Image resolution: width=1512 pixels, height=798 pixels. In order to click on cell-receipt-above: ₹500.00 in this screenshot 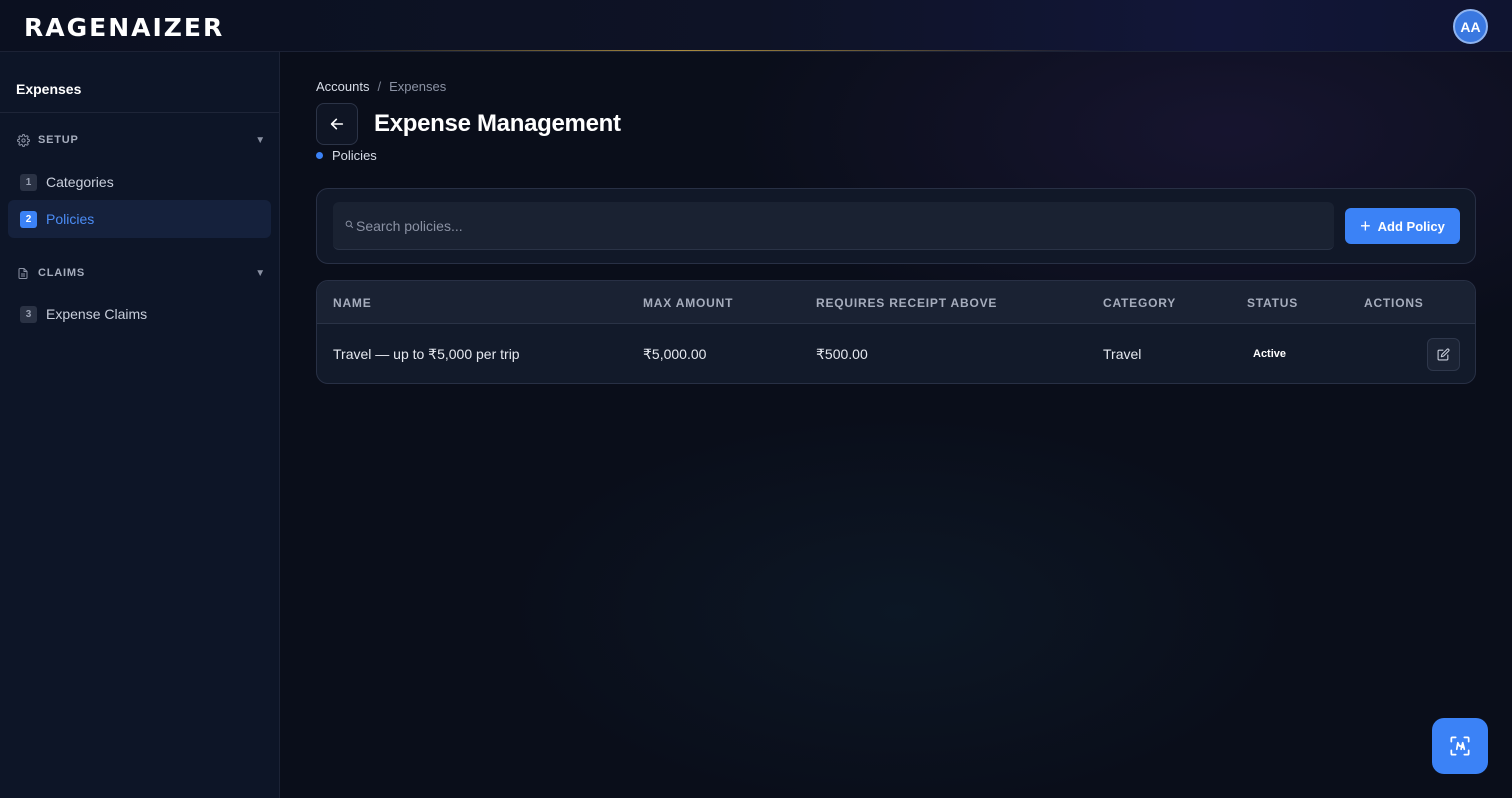, I will do `click(842, 353)`.